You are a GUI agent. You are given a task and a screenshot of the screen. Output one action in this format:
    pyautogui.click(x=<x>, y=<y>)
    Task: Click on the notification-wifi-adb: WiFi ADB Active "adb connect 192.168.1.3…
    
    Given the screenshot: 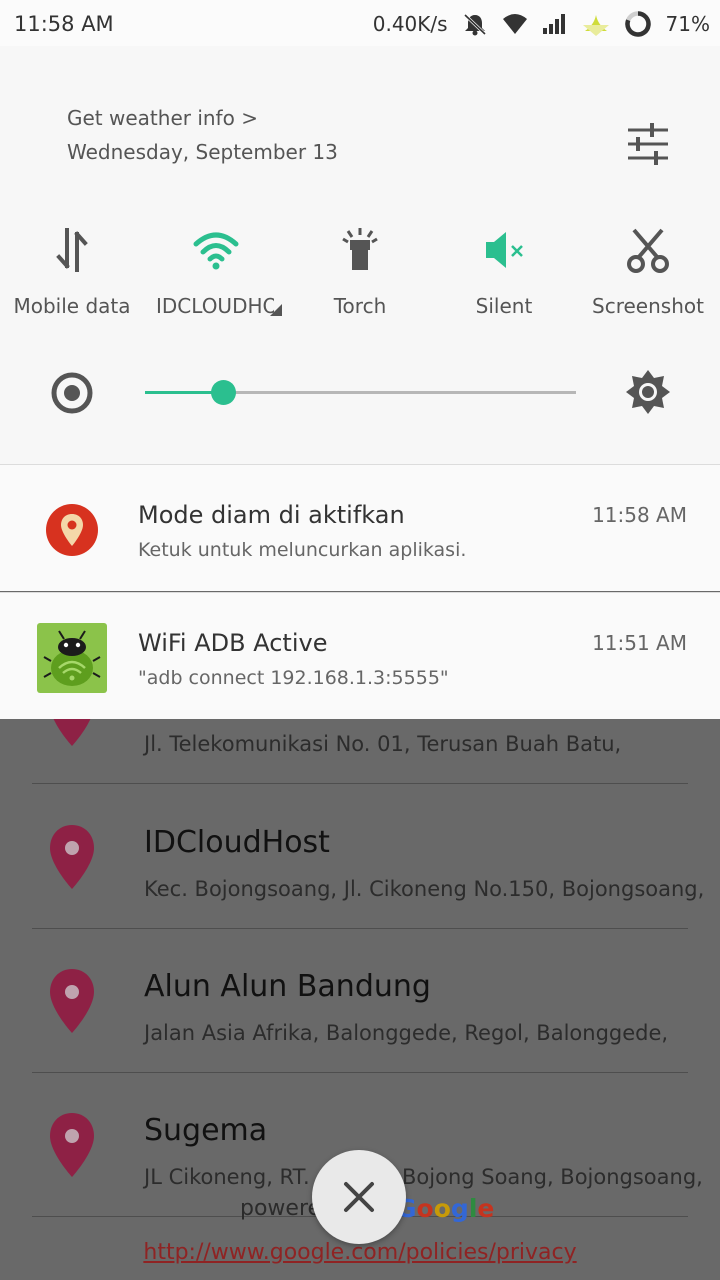 What is the action you would take?
    pyautogui.click(x=360, y=655)
    